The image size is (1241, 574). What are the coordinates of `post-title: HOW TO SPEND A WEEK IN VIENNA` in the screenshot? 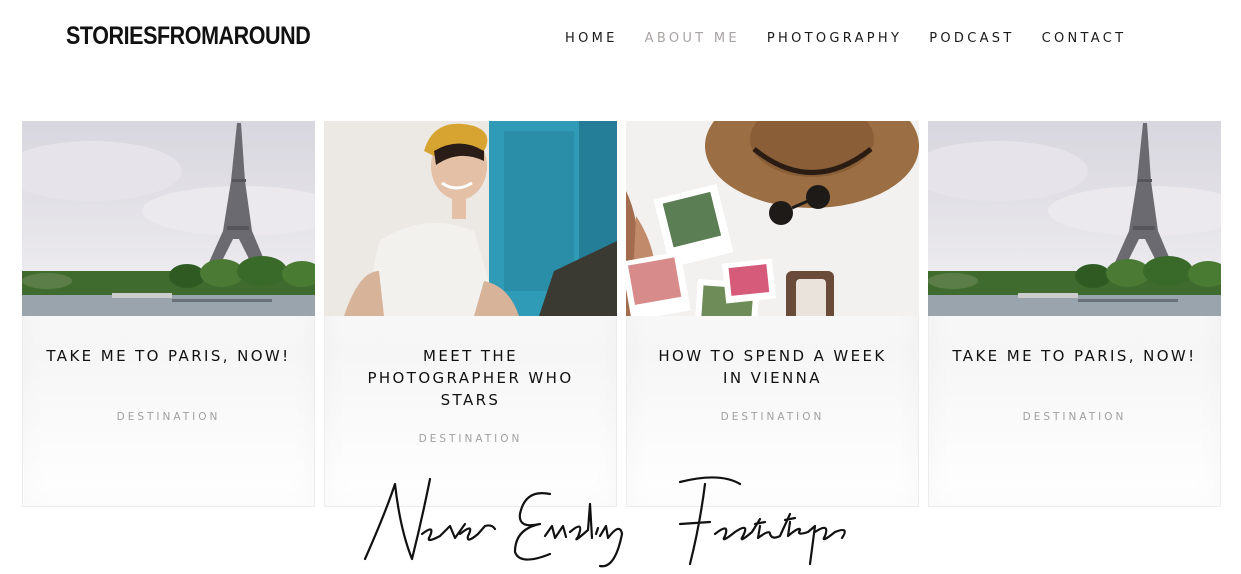 It's located at (772, 367).